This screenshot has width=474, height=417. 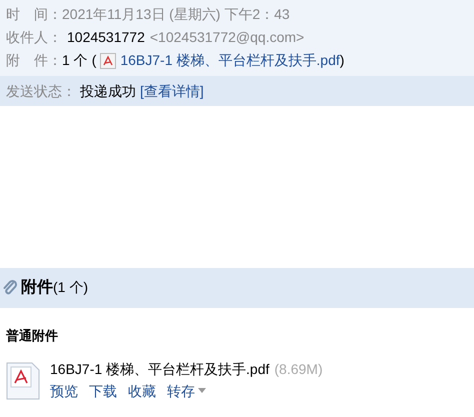 What do you see at coordinates (186, 391) in the screenshot?
I see `save-to-menu: 转存` at bounding box center [186, 391].